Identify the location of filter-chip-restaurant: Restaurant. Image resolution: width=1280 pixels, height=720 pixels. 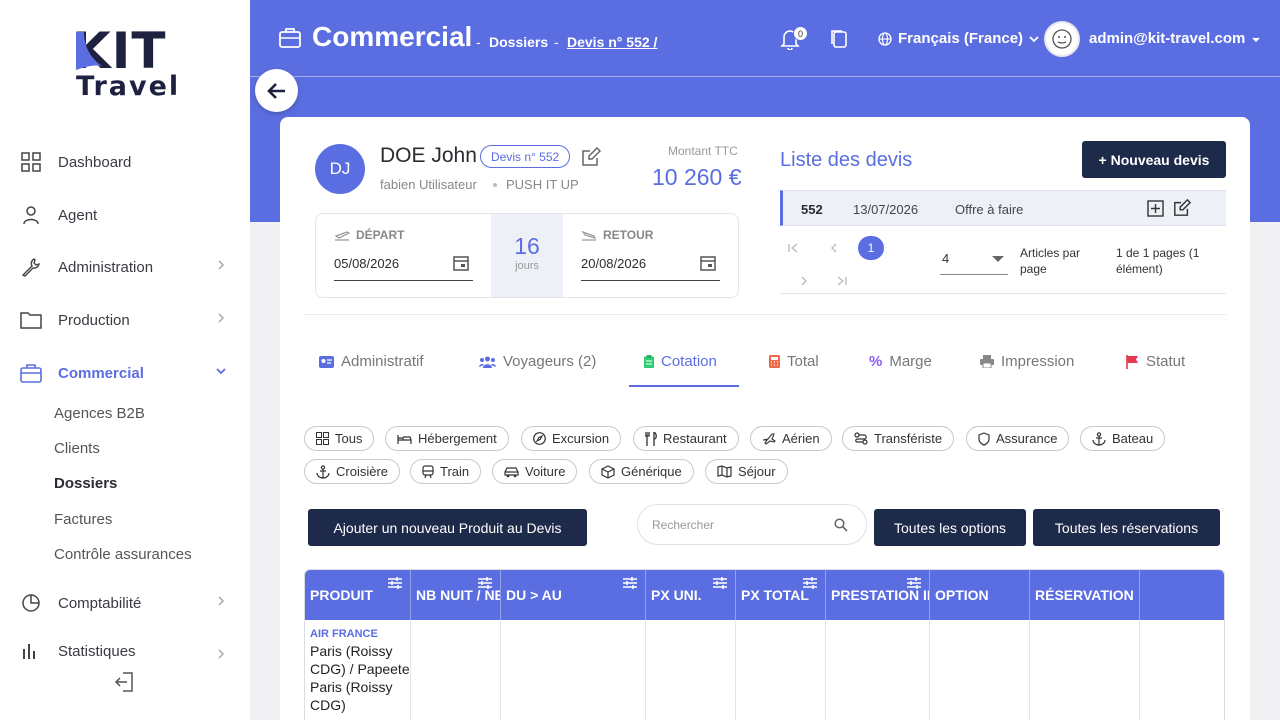
(686, 438).